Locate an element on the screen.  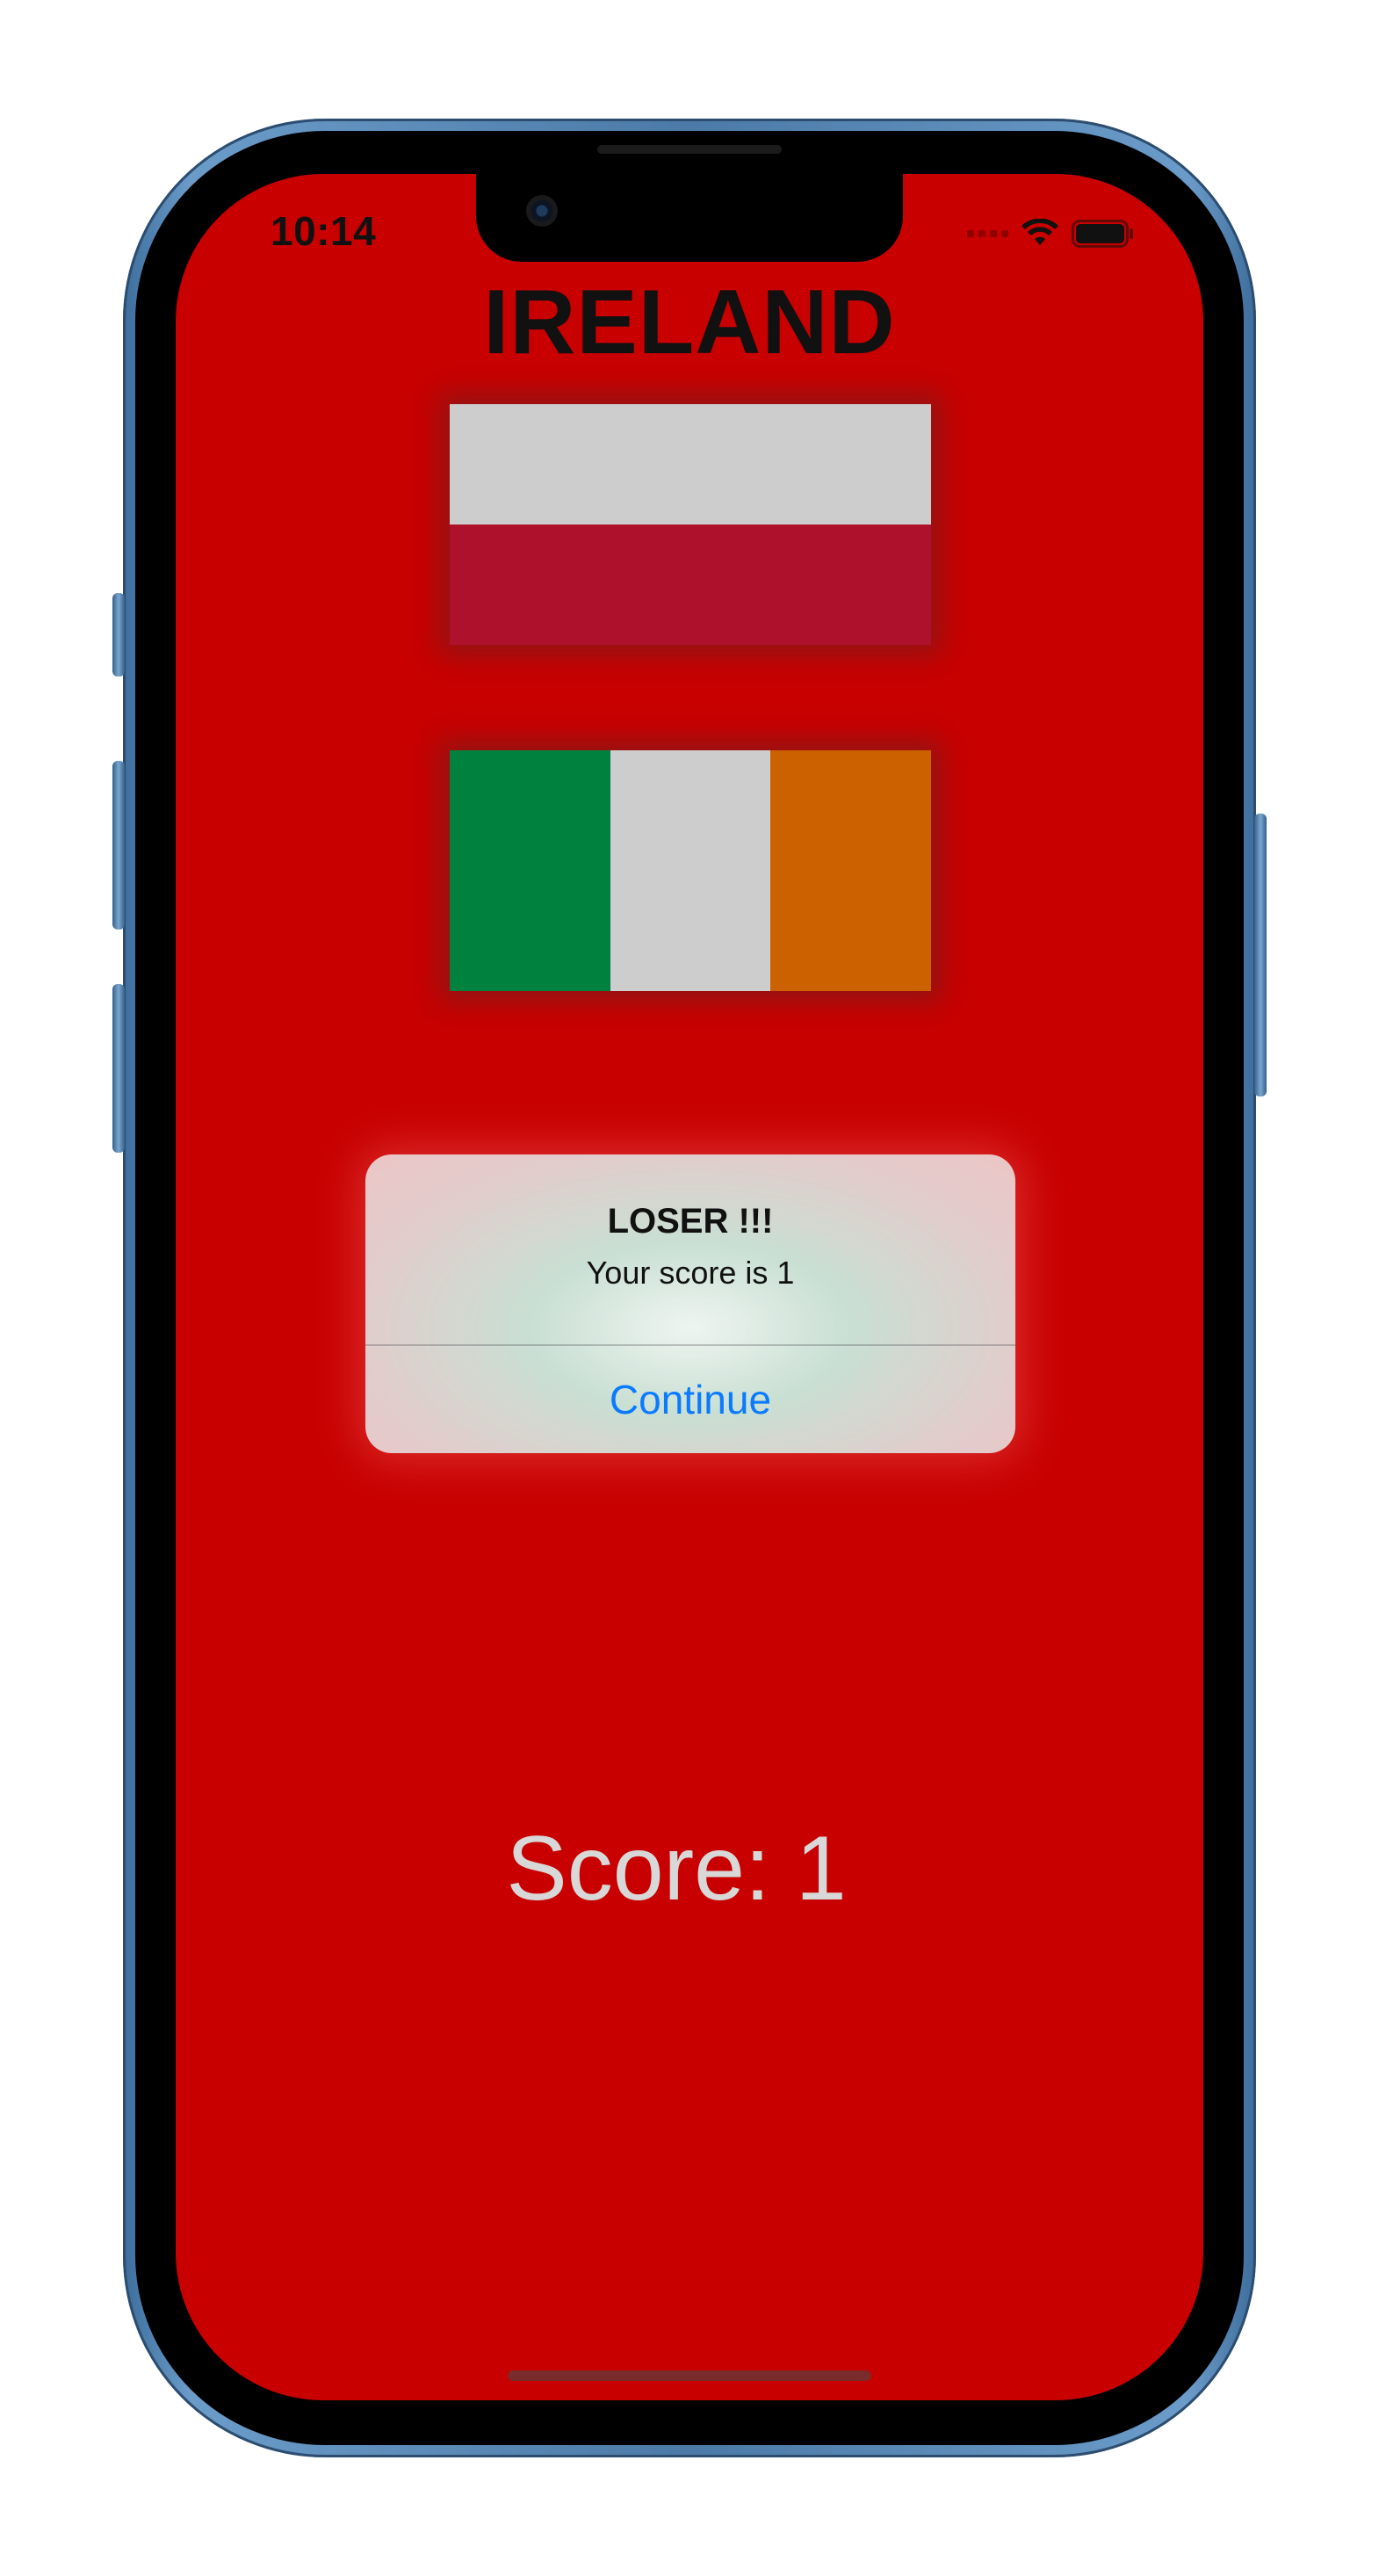
status-indicators is located at coordinates (1051, 233).